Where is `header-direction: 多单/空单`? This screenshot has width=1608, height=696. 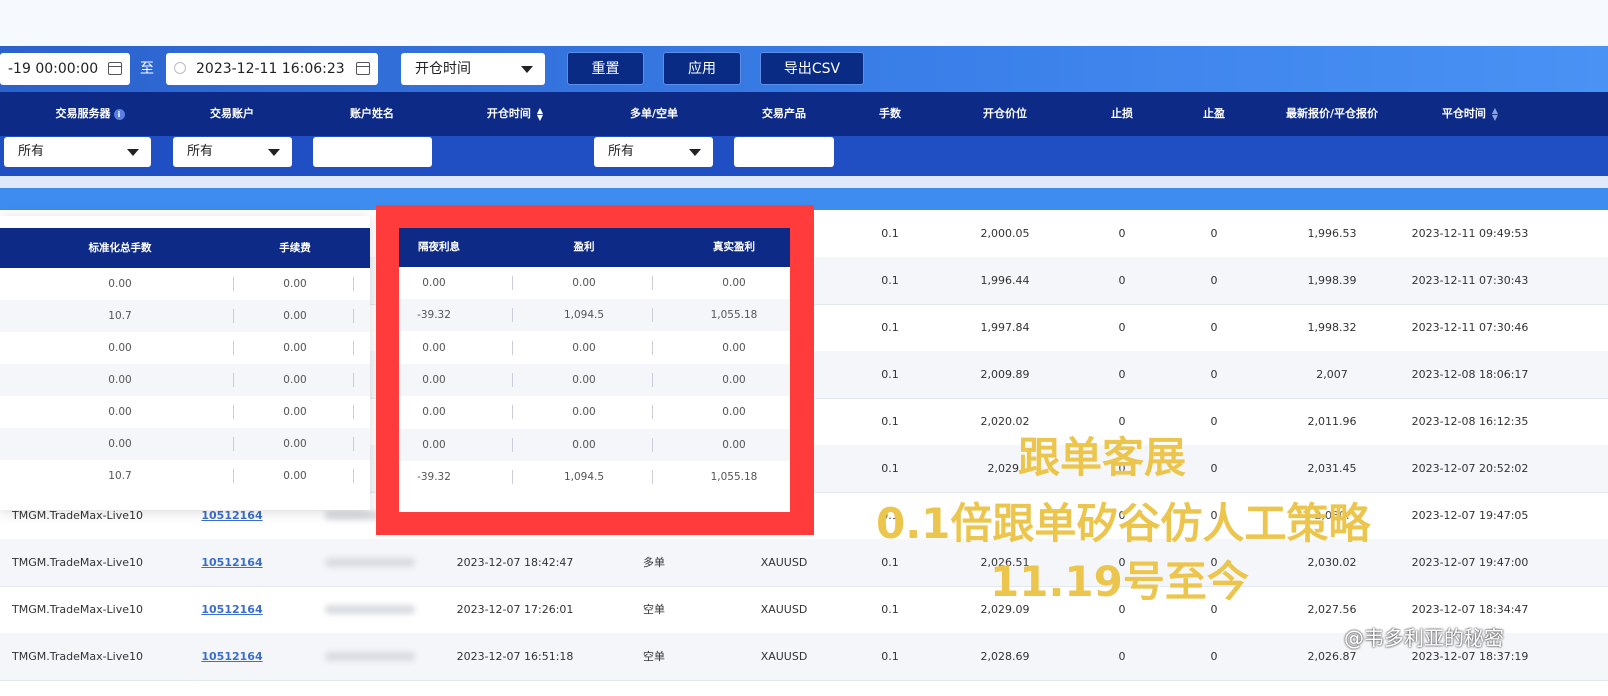 header-direction: 多单/空单 is located at coordinates (654, 114).